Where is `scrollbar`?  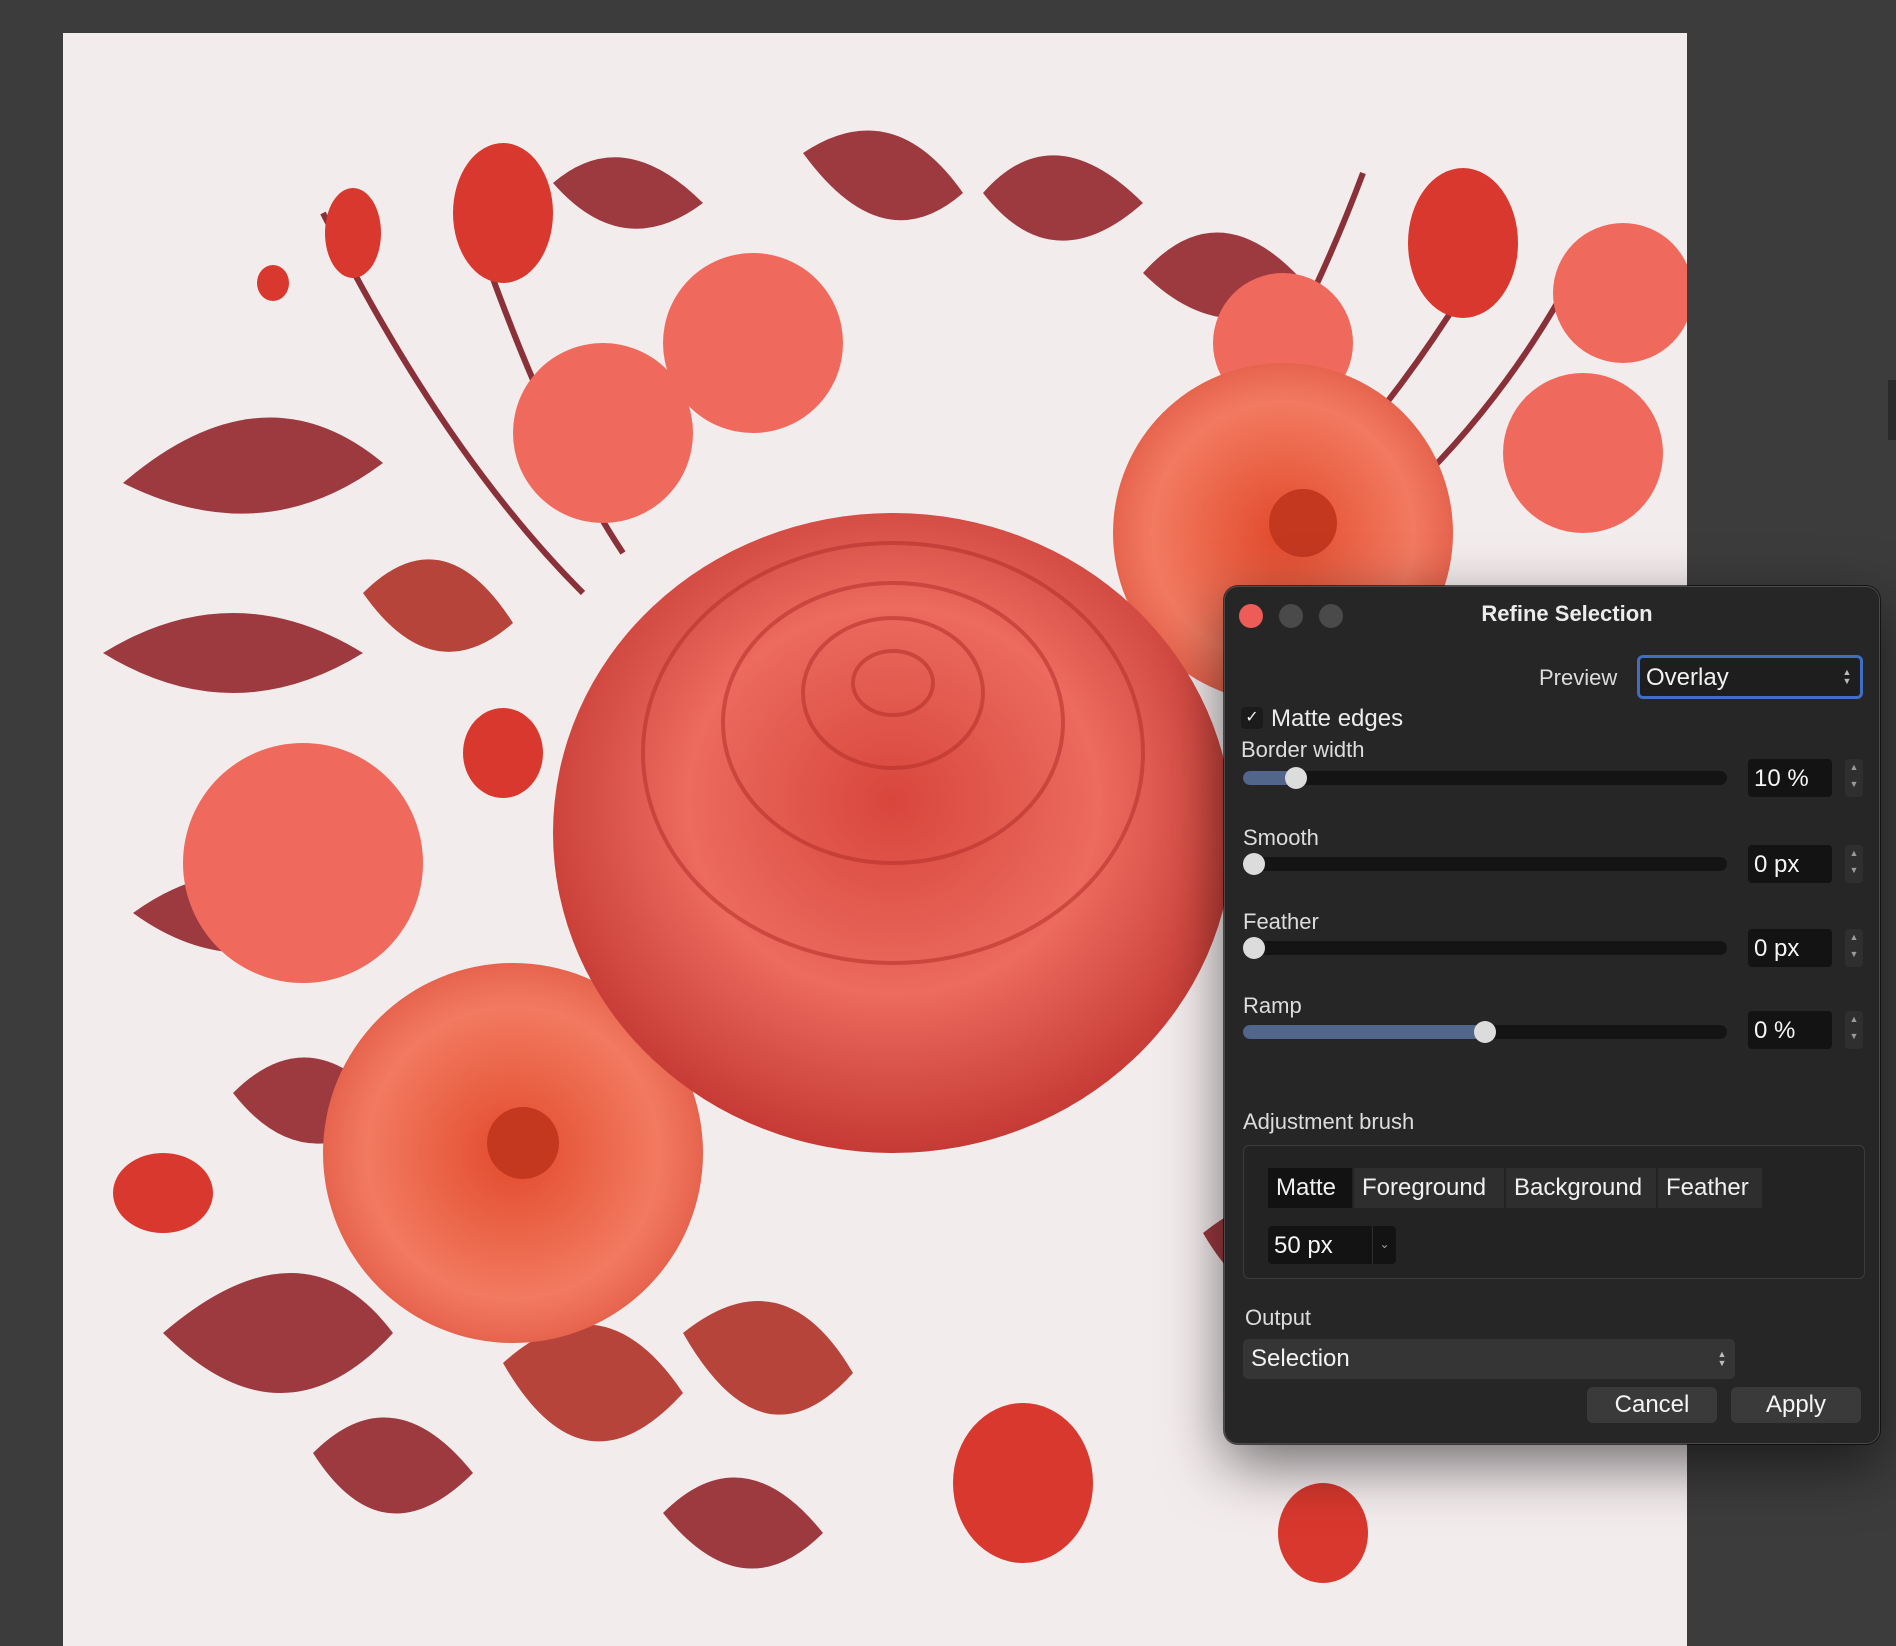 scrollbar is located at coordinates (1892, 410).